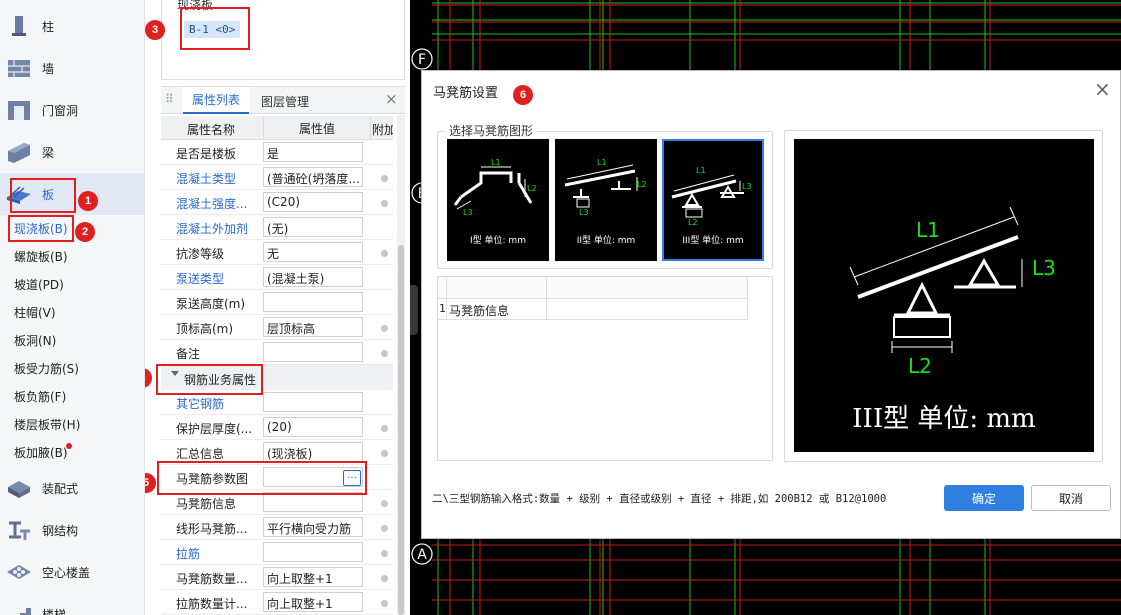 This screenshot has width=1121, height=615. I want to click on annotation-badge-6: 6, so click(523, 95).